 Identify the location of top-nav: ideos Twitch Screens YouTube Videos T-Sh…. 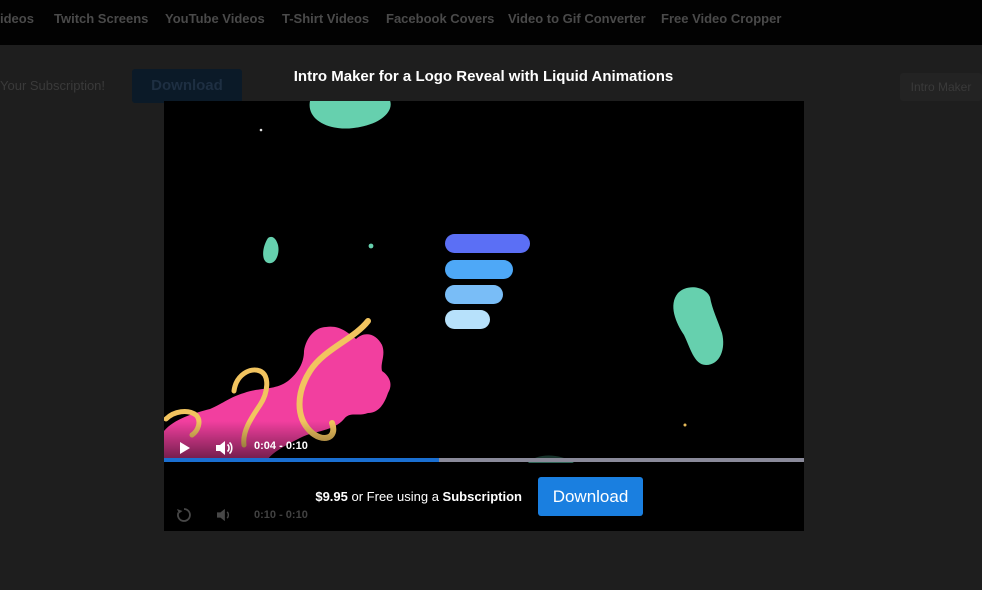
(491, 22).